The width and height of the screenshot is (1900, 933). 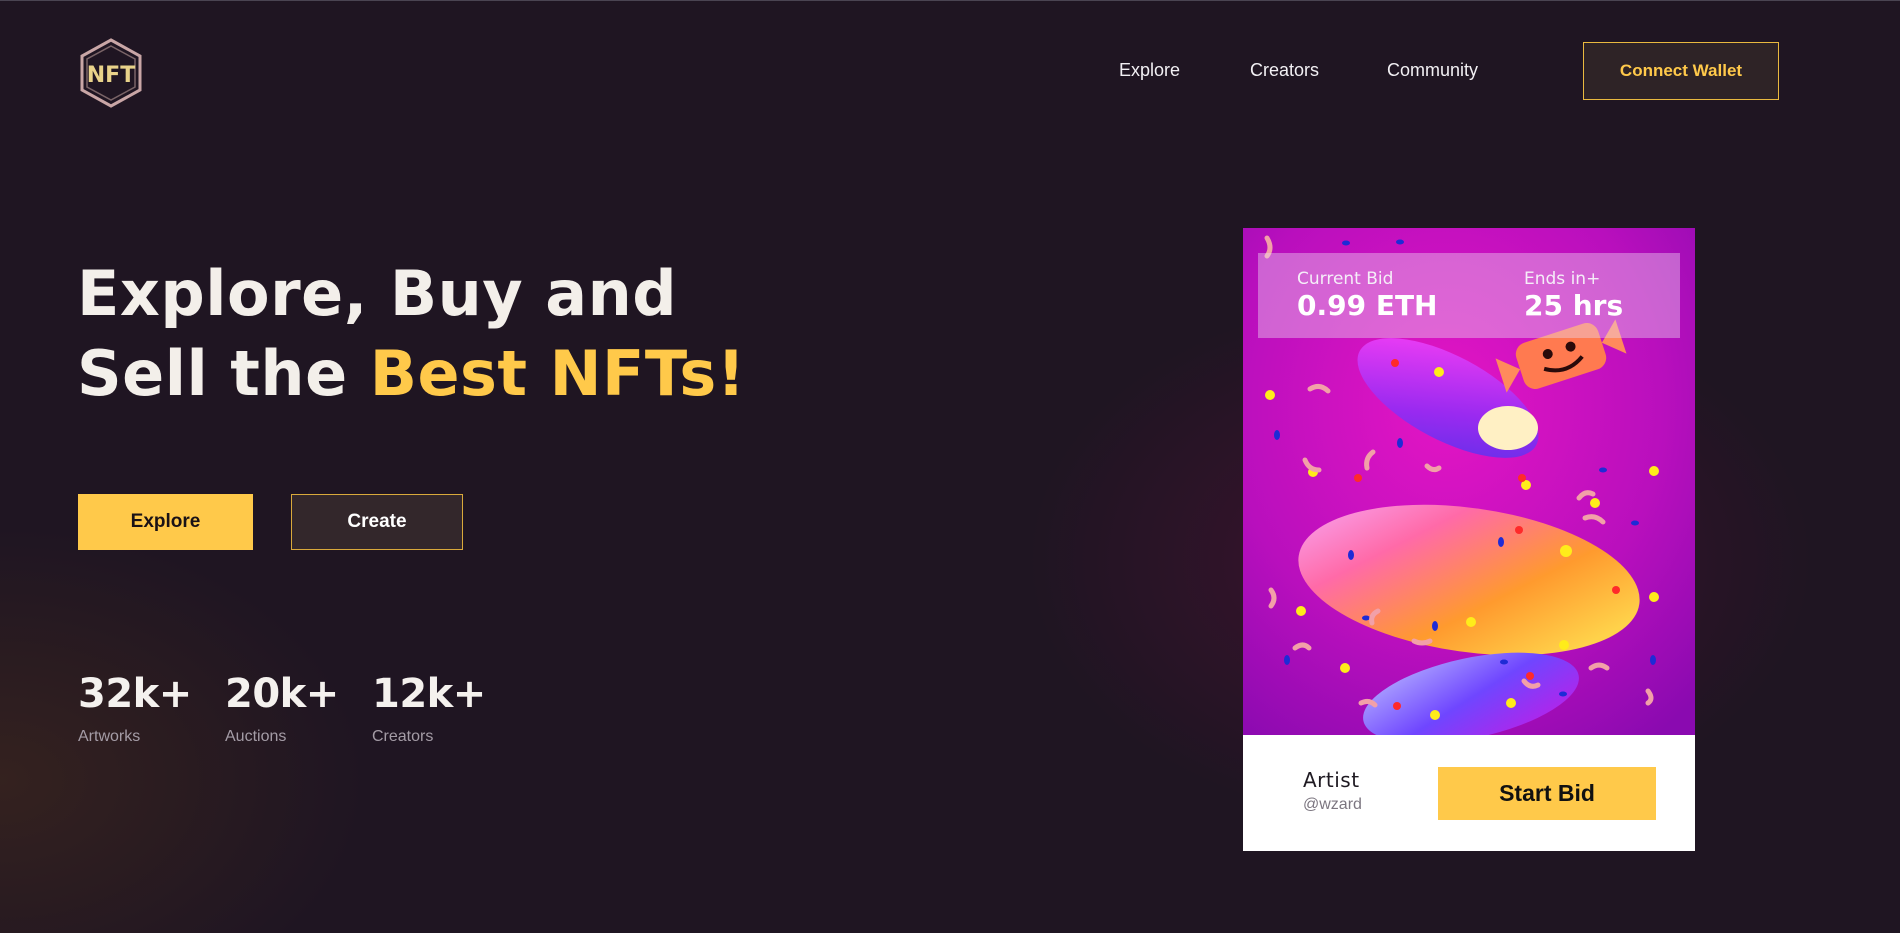 I want to click on artist-handle: @wzard, so click(x=1332, y=805).